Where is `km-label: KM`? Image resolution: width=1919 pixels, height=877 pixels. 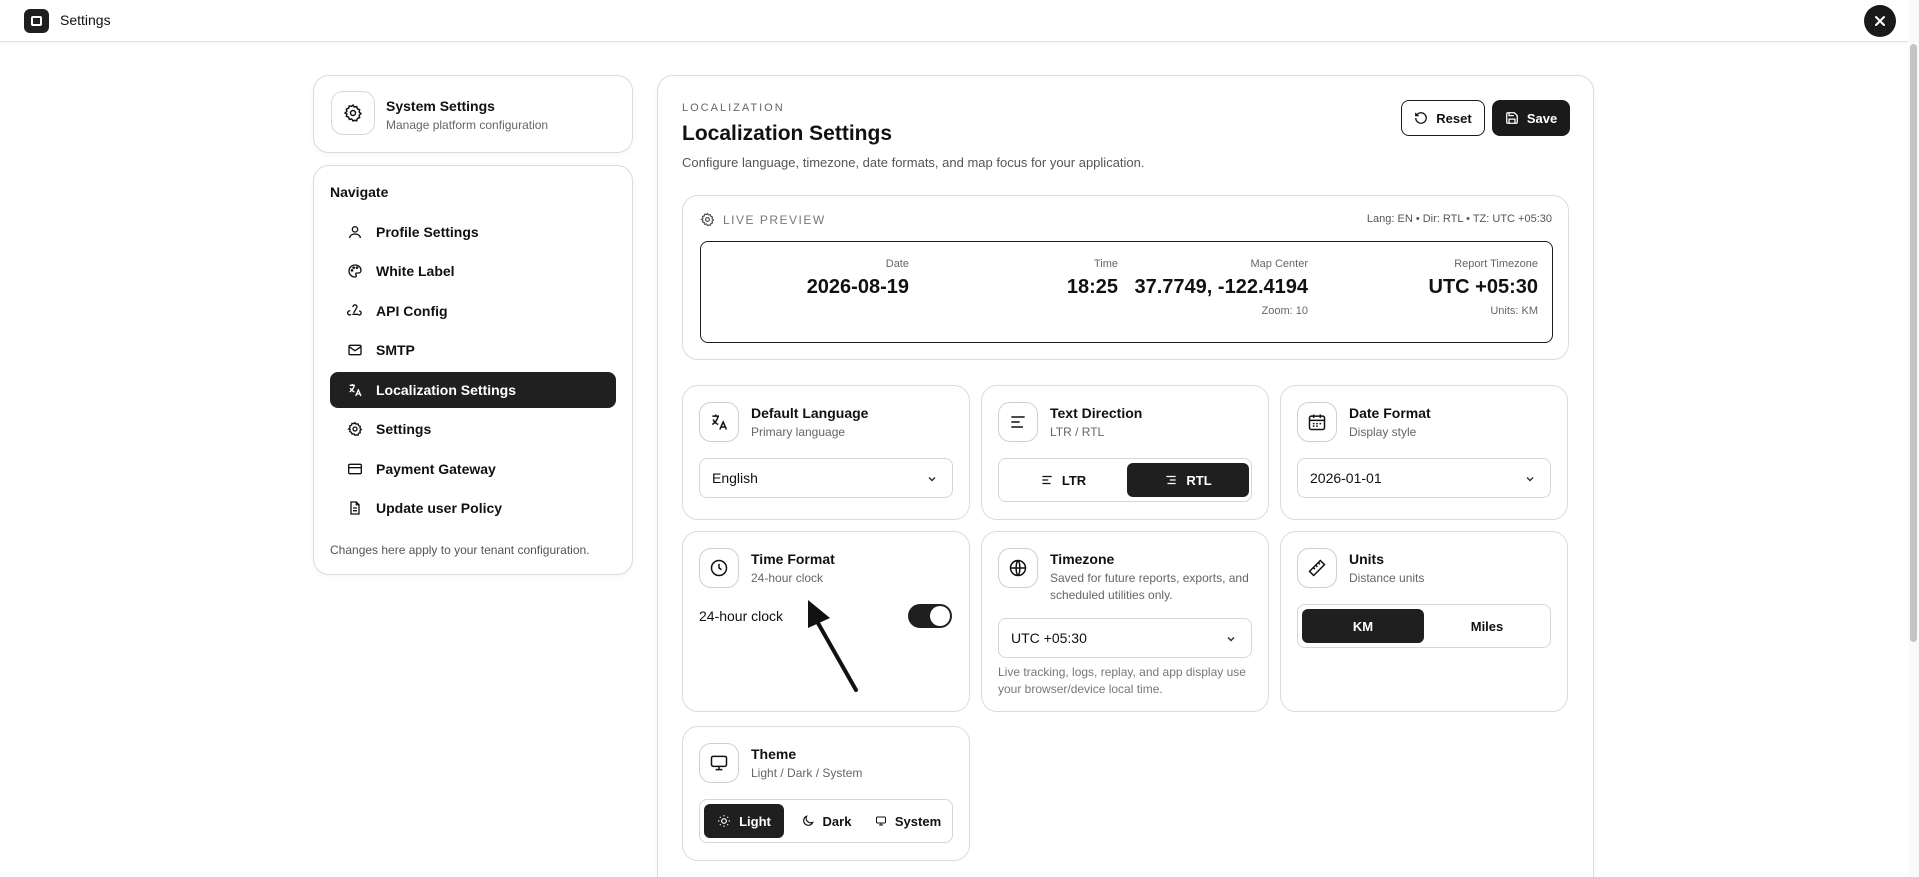
km-label: KM is located at coordinates (1363, 626).